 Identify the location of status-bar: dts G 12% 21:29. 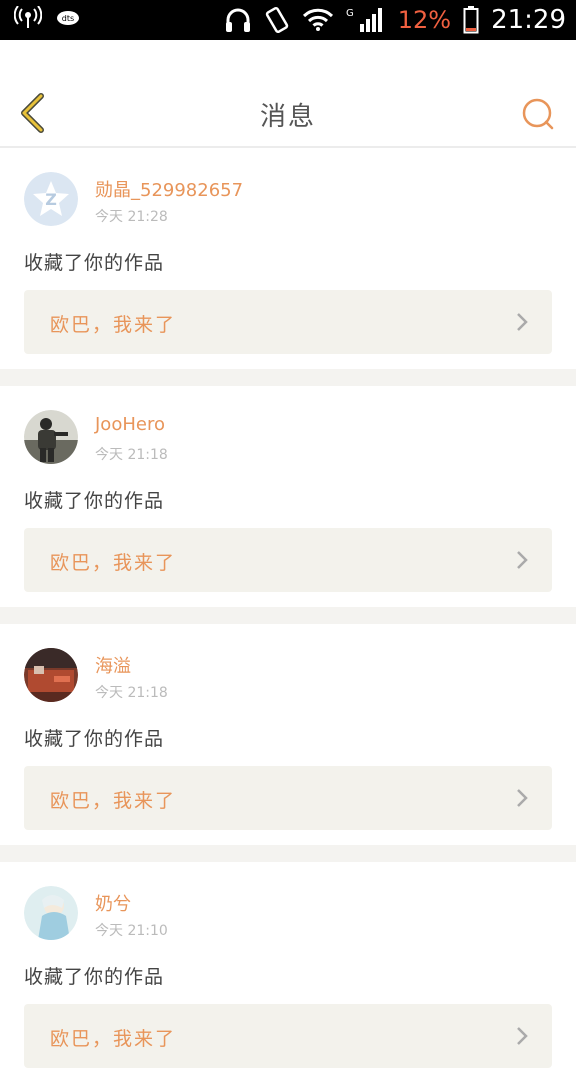
(288, 20).